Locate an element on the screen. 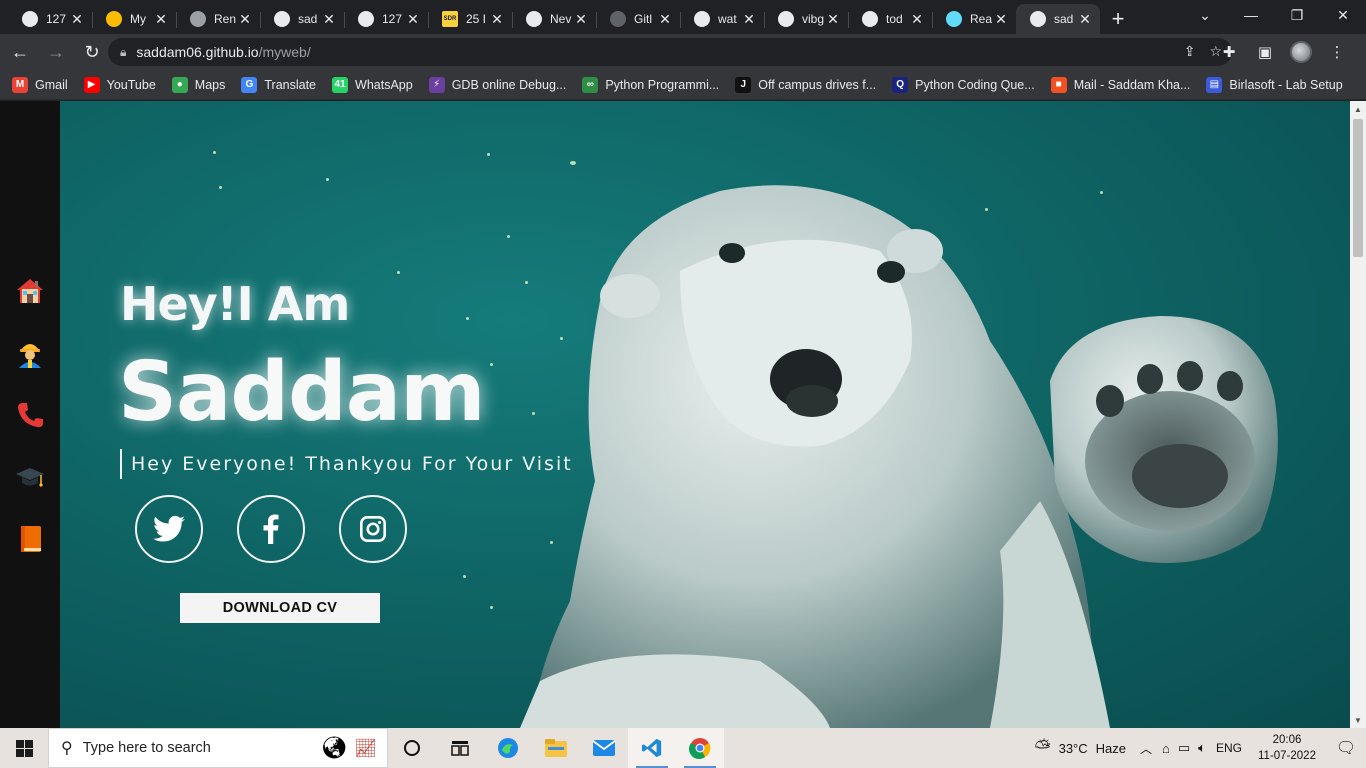  reload-button: ↻ is located at coordinates (92, 52).